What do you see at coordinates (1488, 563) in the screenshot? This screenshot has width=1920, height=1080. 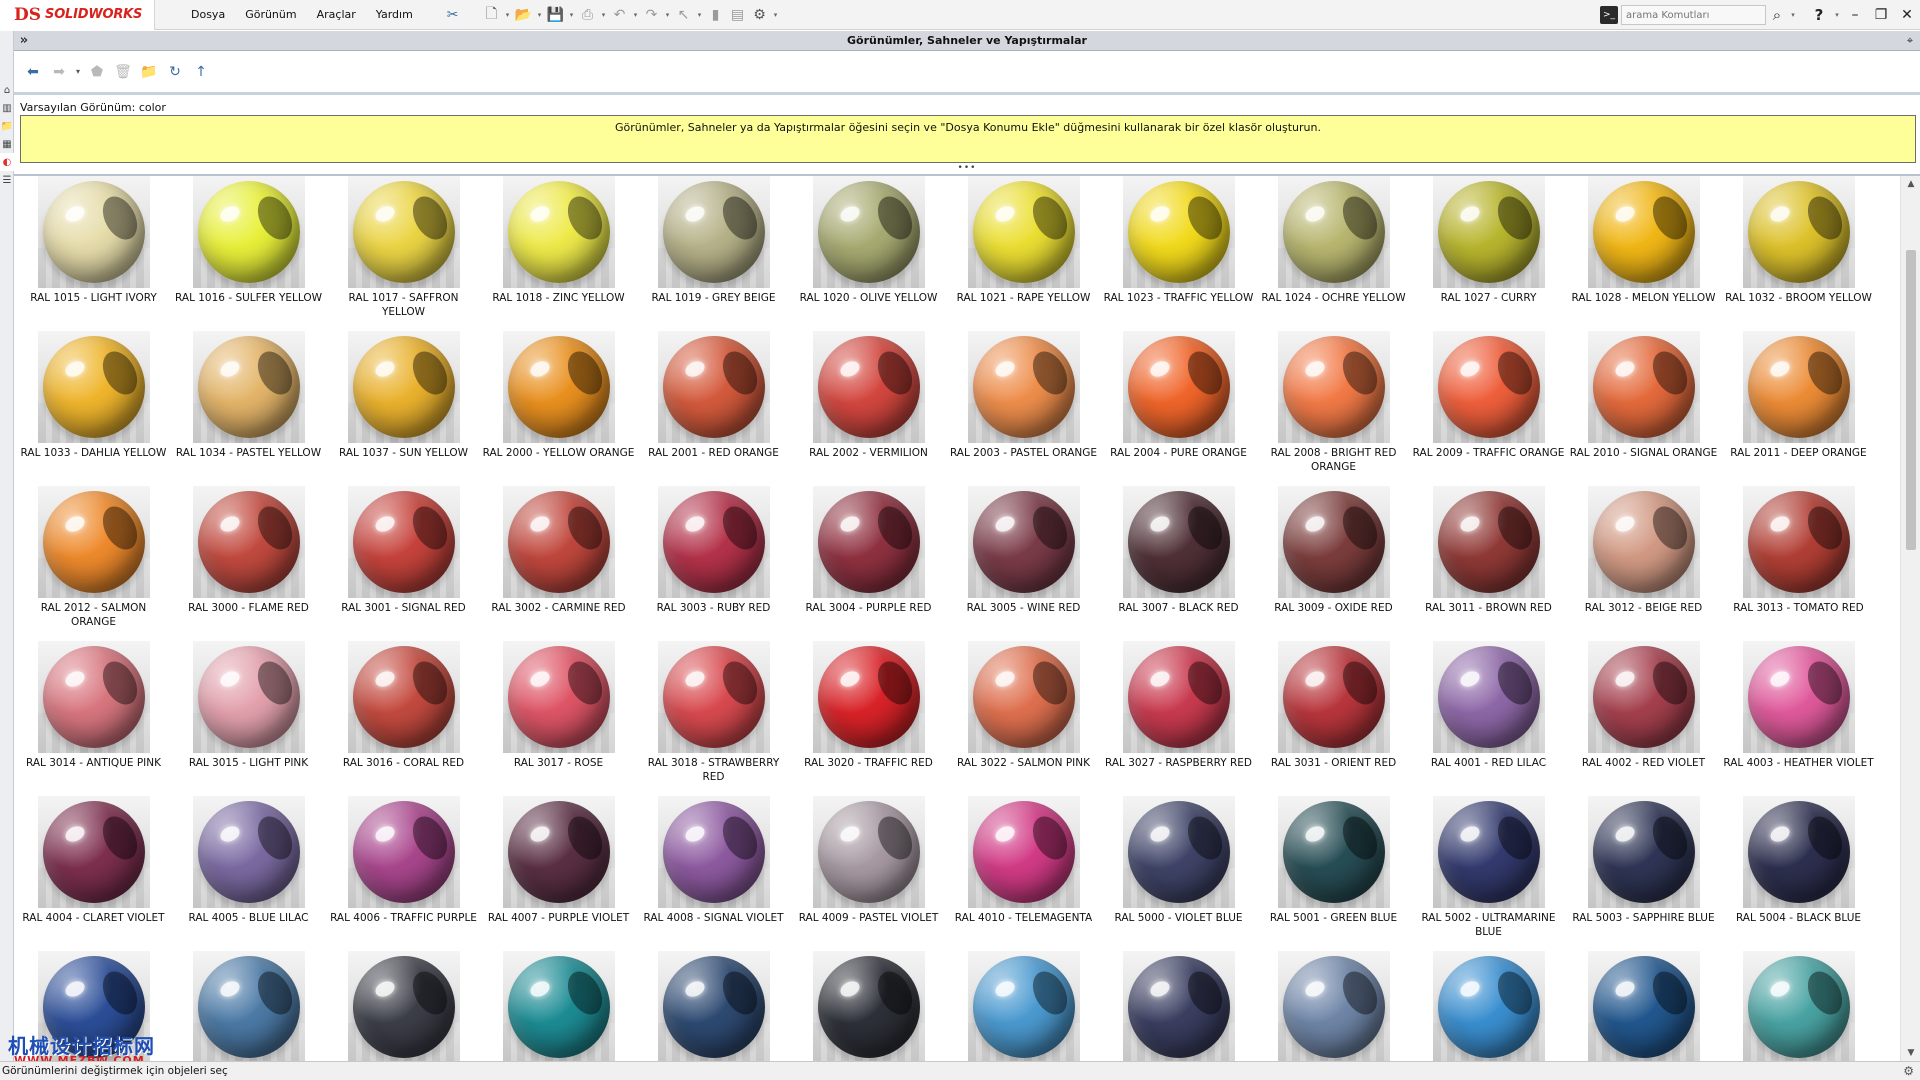 I see `appearance-item: RAL 3011 - BROWN RED` at bounding box center [1488, 563].